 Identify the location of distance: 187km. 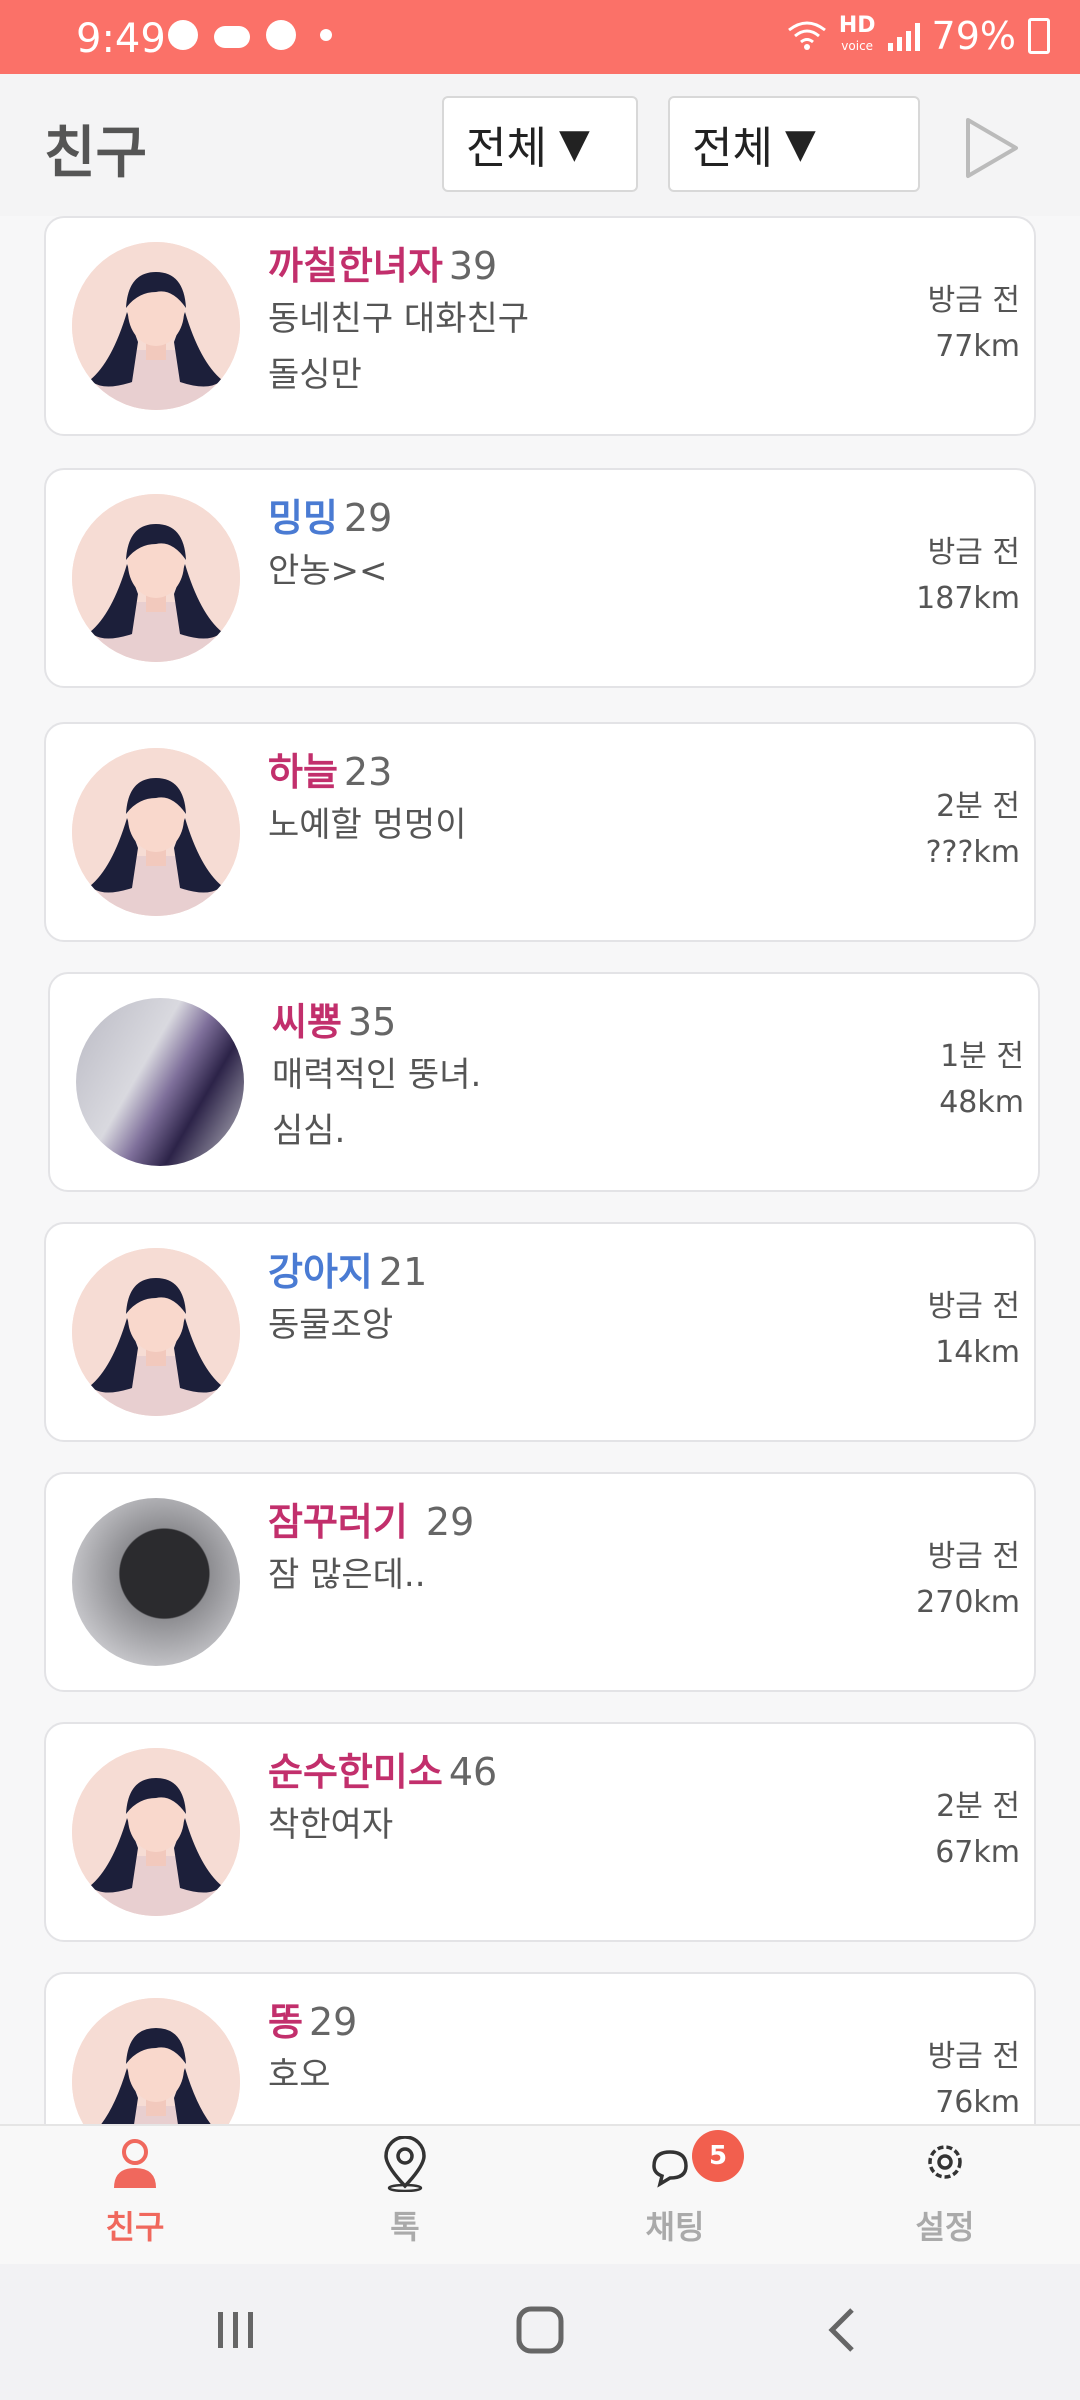
(968, 598).